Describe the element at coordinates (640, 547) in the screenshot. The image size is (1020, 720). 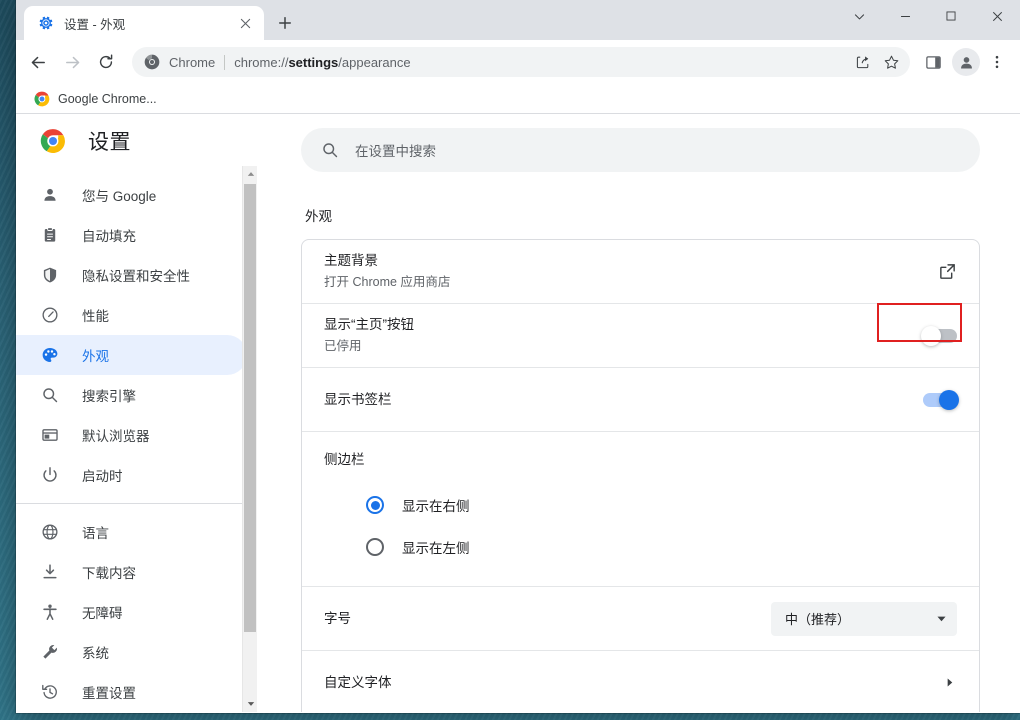
I see `radio-side-panel-left: 显示在左侧` at that location.